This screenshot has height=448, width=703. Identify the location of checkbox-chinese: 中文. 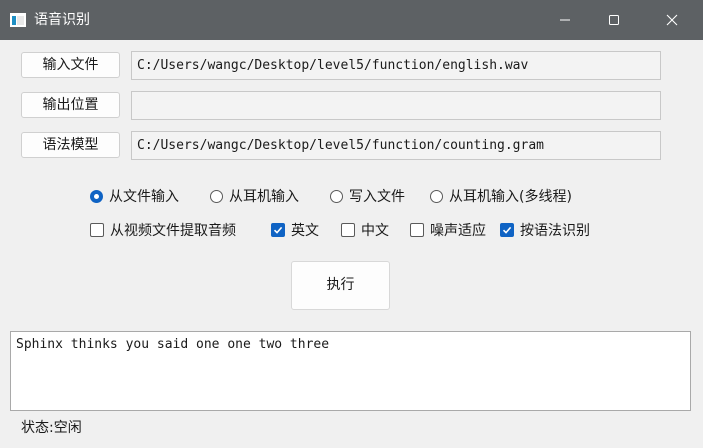
(365, 230).